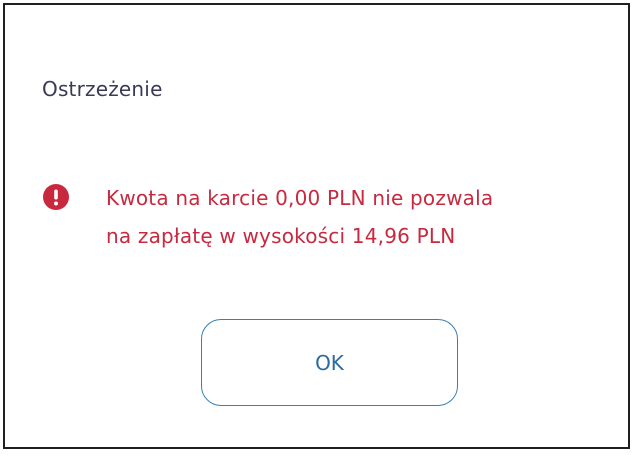 Image resolution: width=636 pixels, height=455 pixels. I want to click on warning-message-line-2: na zapłatę w wysokości 14,96 PLN, so click(281, 236).